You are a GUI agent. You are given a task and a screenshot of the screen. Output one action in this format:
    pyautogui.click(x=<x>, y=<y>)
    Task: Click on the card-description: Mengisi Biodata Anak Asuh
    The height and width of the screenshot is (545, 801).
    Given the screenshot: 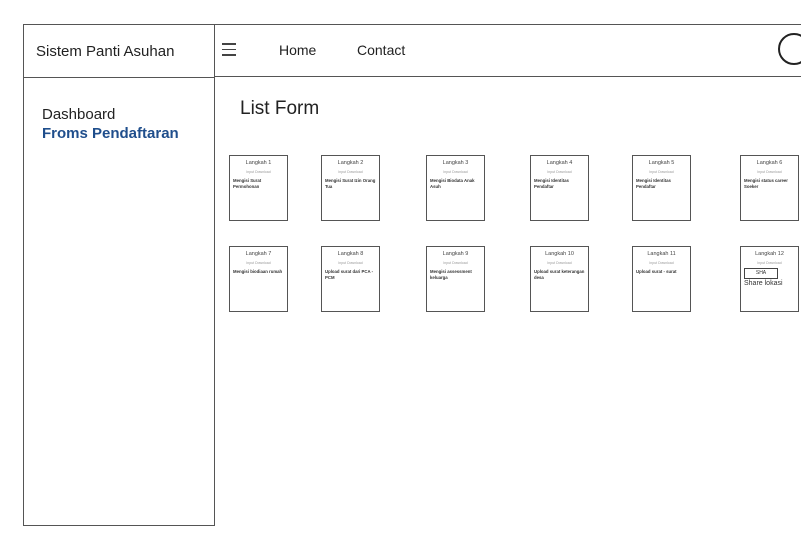 What is the action you would take?
    pyautogui.click(x=452, y=183)
    